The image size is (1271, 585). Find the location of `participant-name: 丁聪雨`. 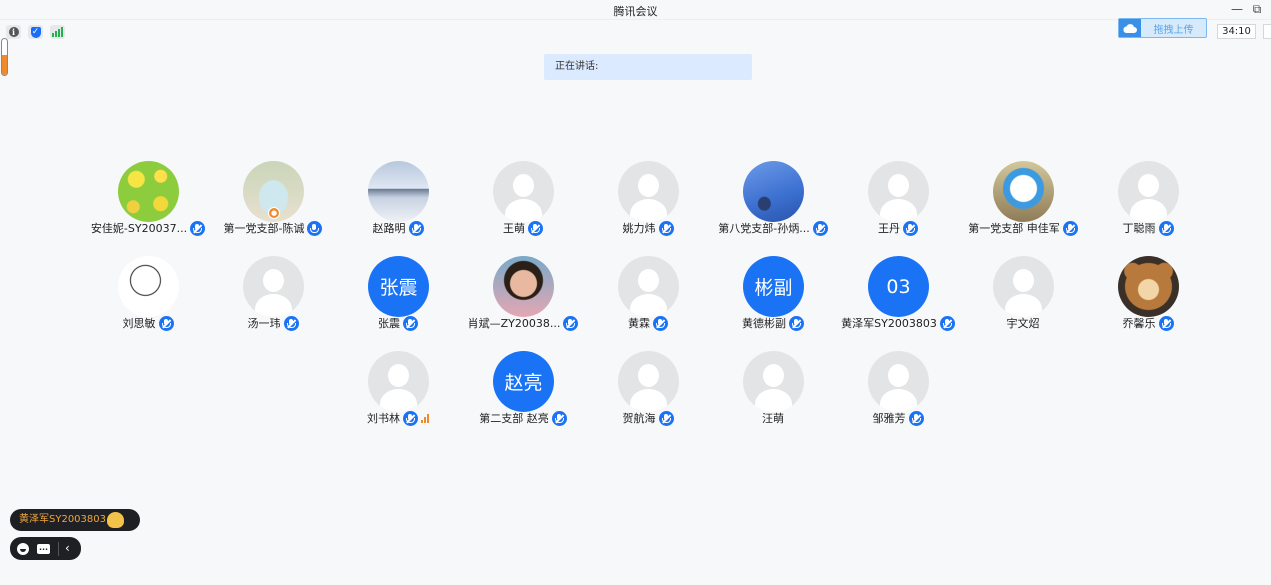

participant-name: 丁聪雨 is located at coordinates (1139, 228).